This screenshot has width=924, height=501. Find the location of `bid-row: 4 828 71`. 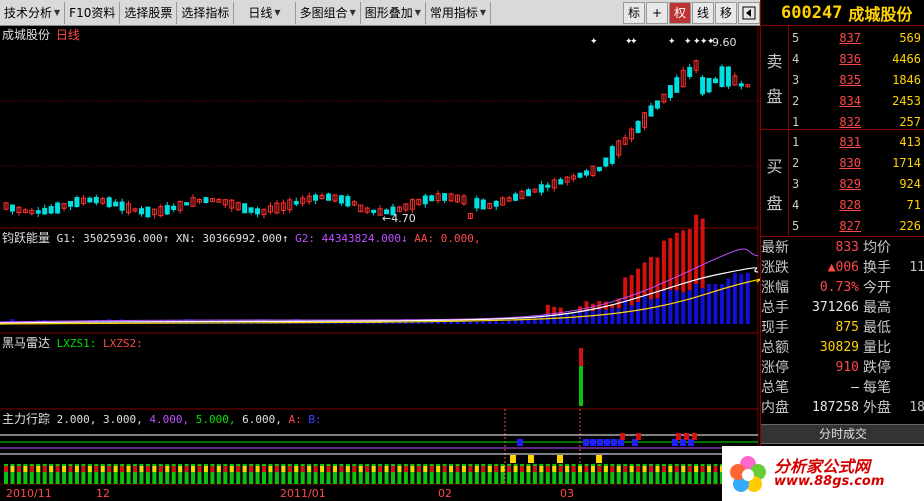

bid-row: 4 828 71 is located at coordinates (856, 204).